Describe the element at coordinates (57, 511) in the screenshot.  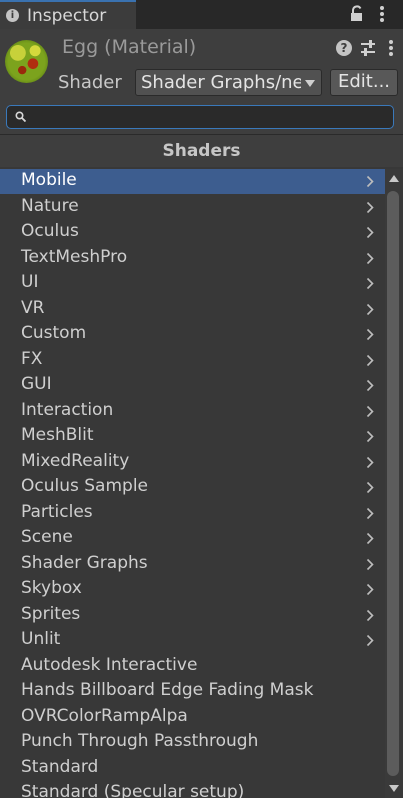
I see `shader-list-item-label: Particles` at that location.